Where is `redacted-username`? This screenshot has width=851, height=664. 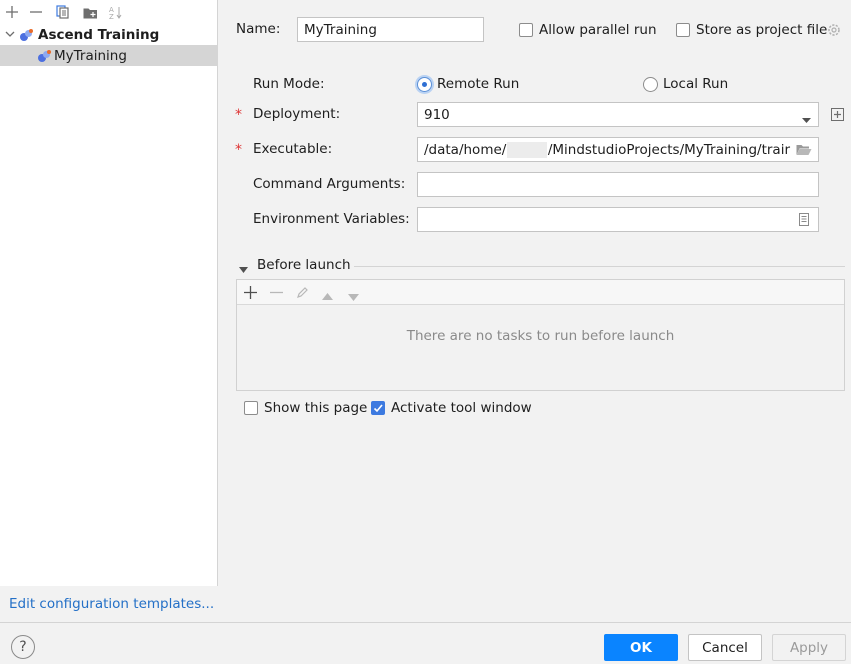
redacted-username is located at coordinates (527, 149).